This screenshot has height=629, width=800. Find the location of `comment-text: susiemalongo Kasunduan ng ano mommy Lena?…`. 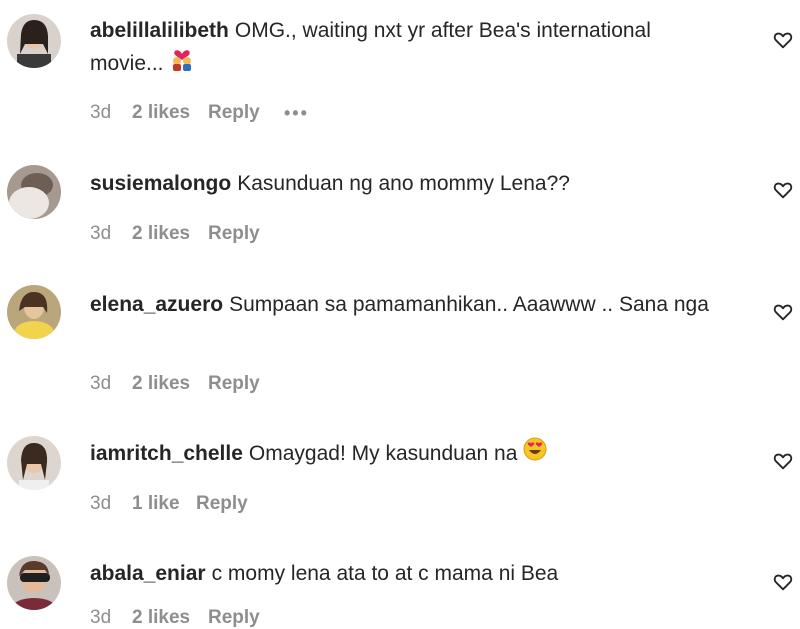

comment-text: susiemalongo Kasunduan ng ano mommy Lena?… is located at coordinates (410, 183).